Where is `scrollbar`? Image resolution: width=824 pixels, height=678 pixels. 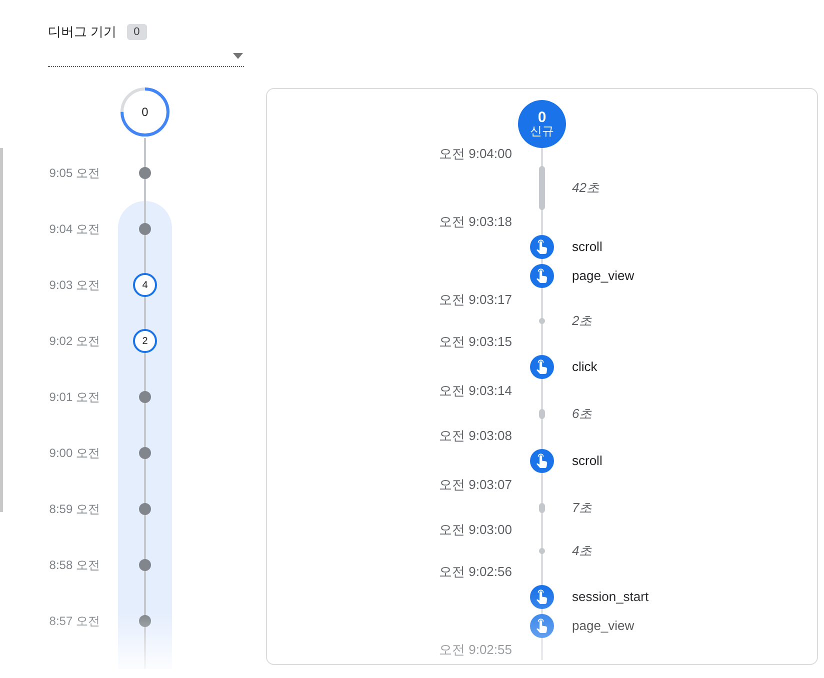
scrollbar is located at coordinates (1, 330).